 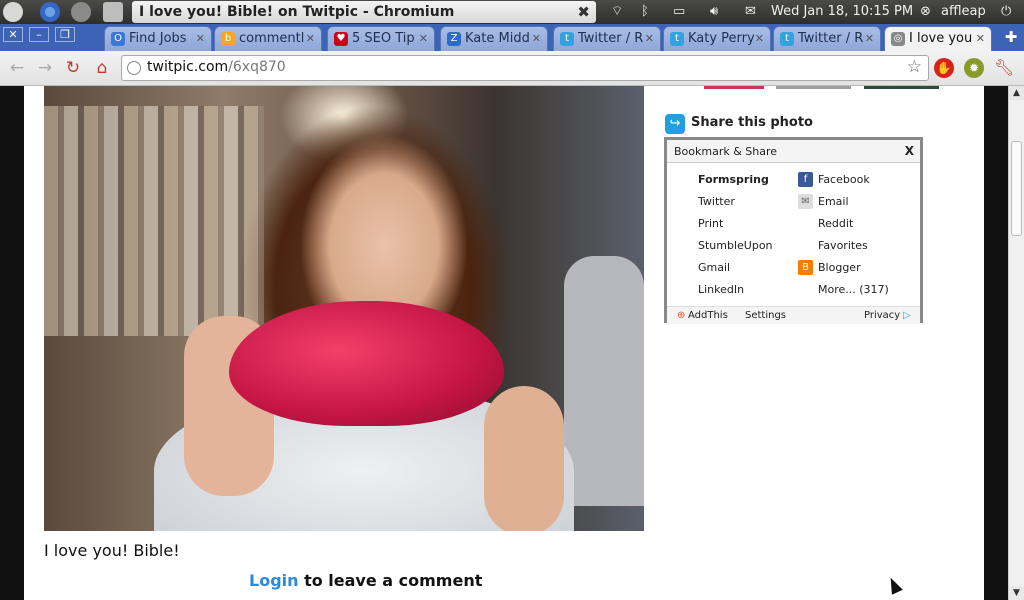 I want to click on service-blogger: Blogger, so click(x=839, y=267).